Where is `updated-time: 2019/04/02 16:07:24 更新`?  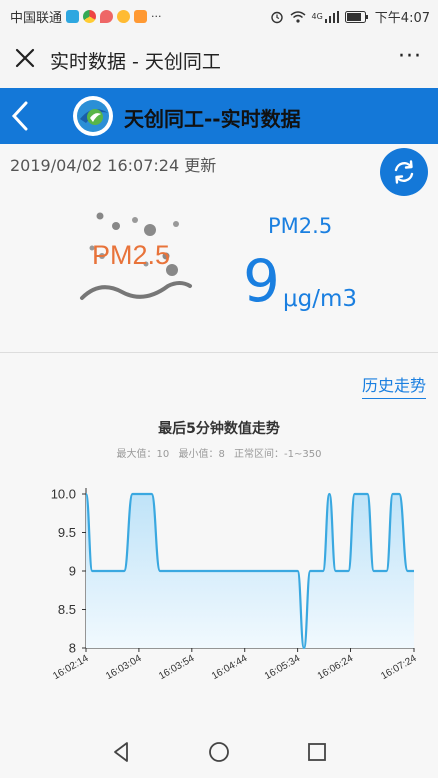
updated-time: 2019/04/02 16:07:24 更新 is located at coordinates (113, 165).